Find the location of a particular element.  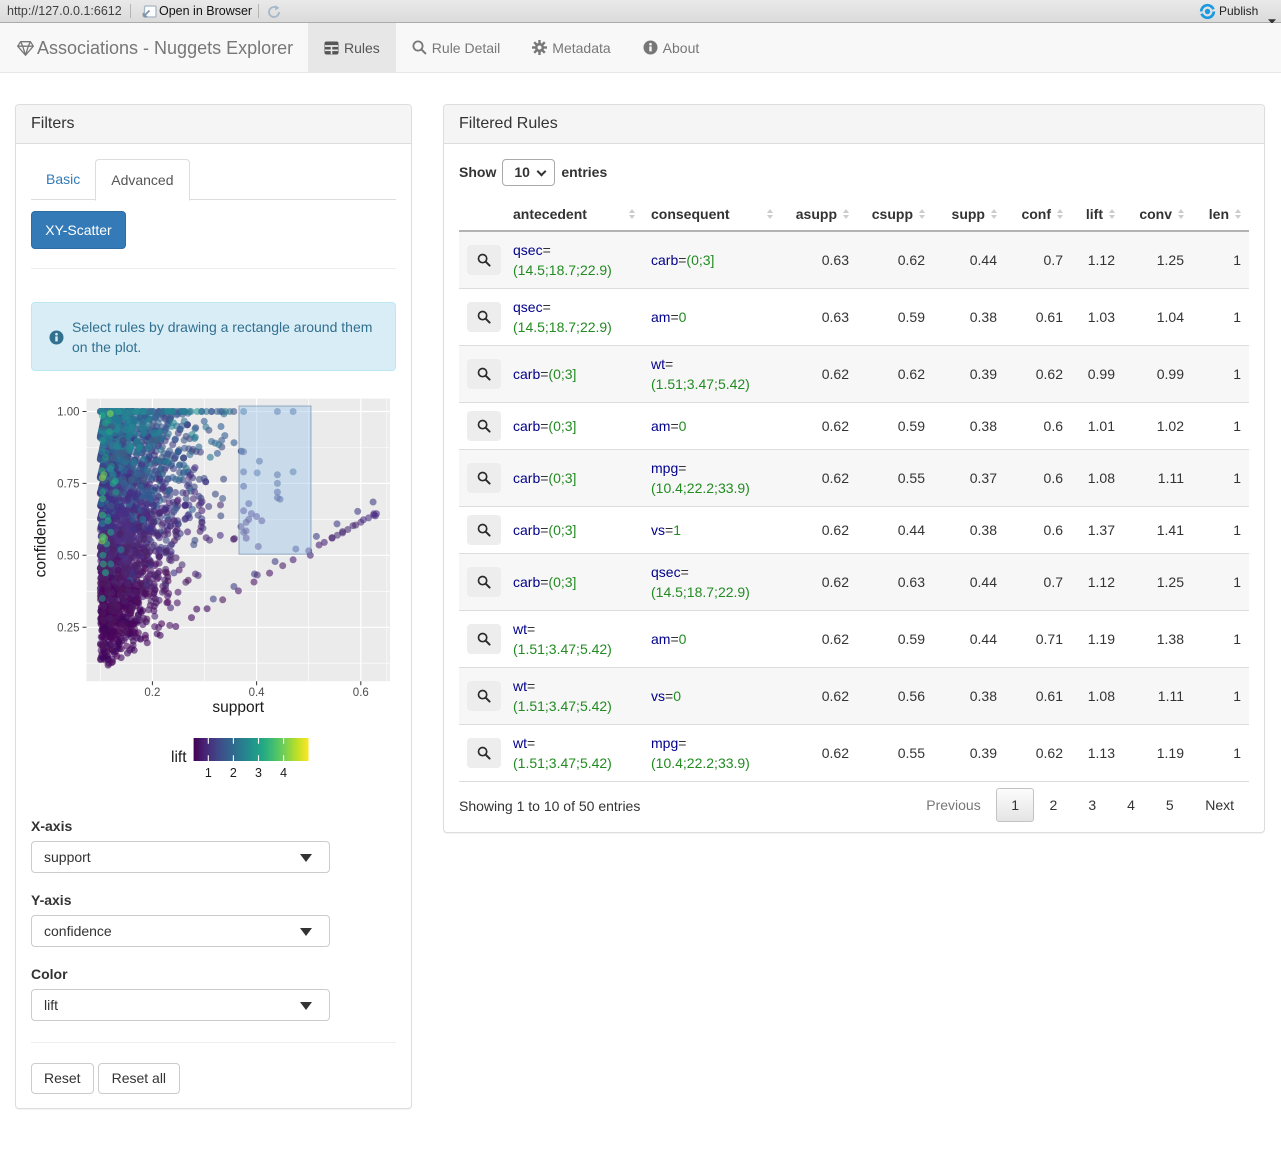

svg-text: 0.50 is located at coordinates (68, 556).